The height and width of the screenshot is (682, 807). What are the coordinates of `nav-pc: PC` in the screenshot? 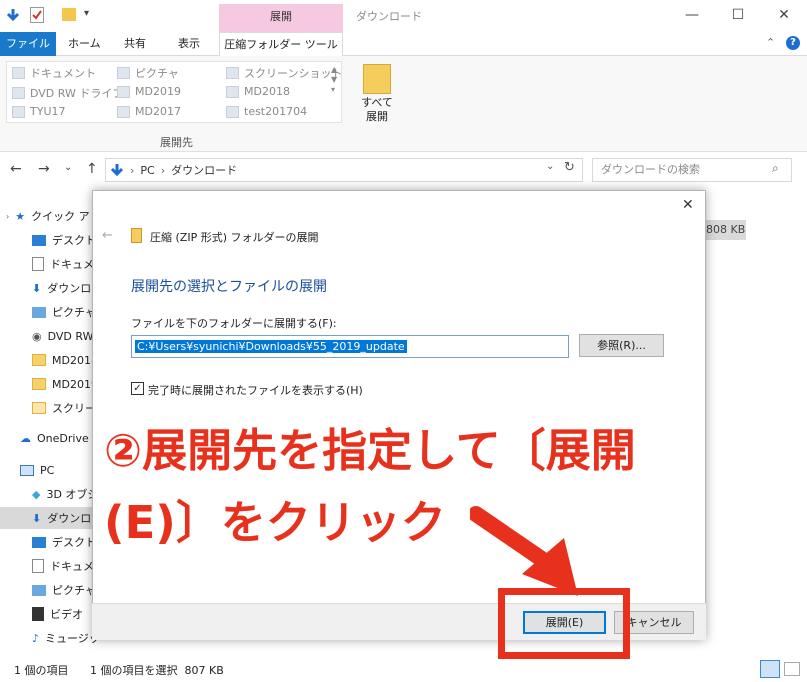 It's located at (37, 470).